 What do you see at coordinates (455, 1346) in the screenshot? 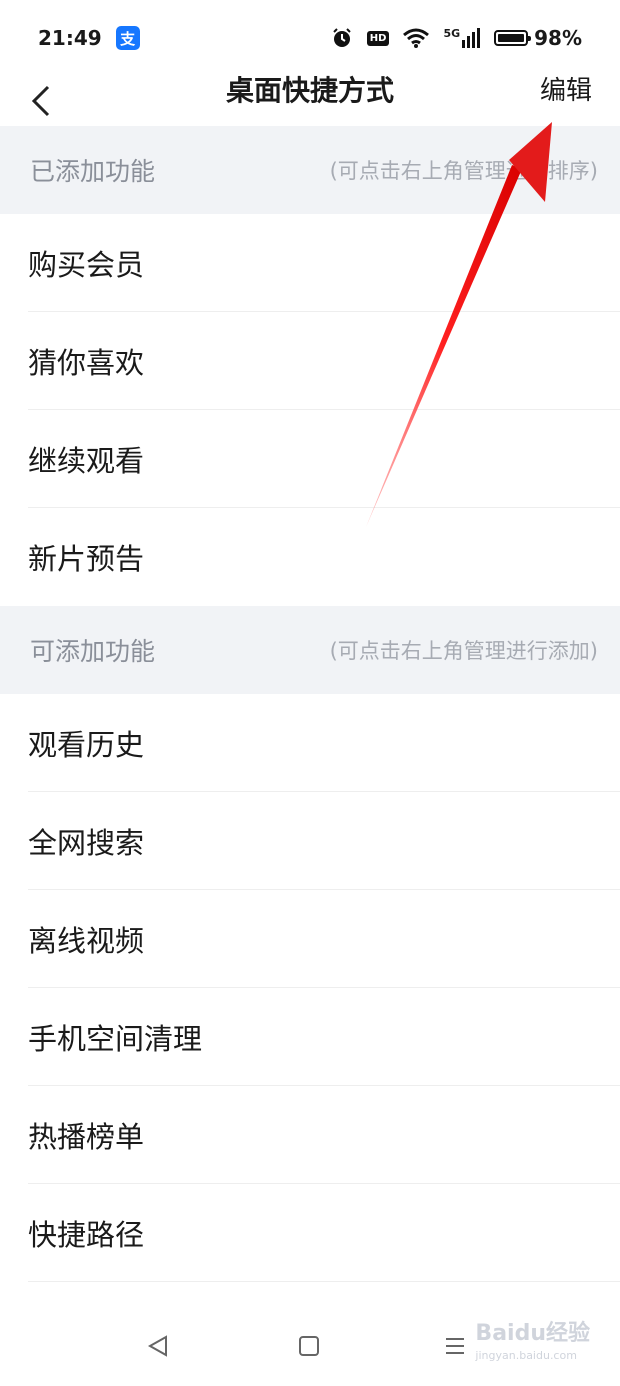
I see `menu-lines-icon` at bounding box center [455, 1346].